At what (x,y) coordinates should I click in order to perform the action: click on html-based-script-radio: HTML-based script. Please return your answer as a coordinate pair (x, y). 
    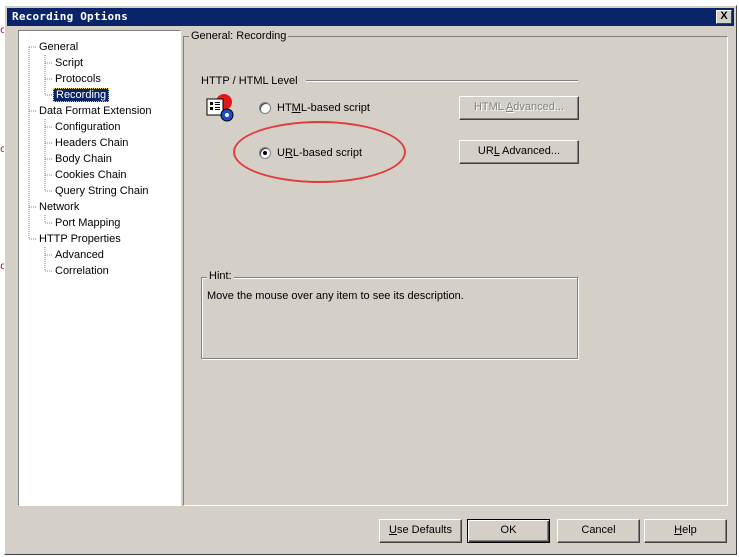
    Looking at the image, I should click on (314, 108).